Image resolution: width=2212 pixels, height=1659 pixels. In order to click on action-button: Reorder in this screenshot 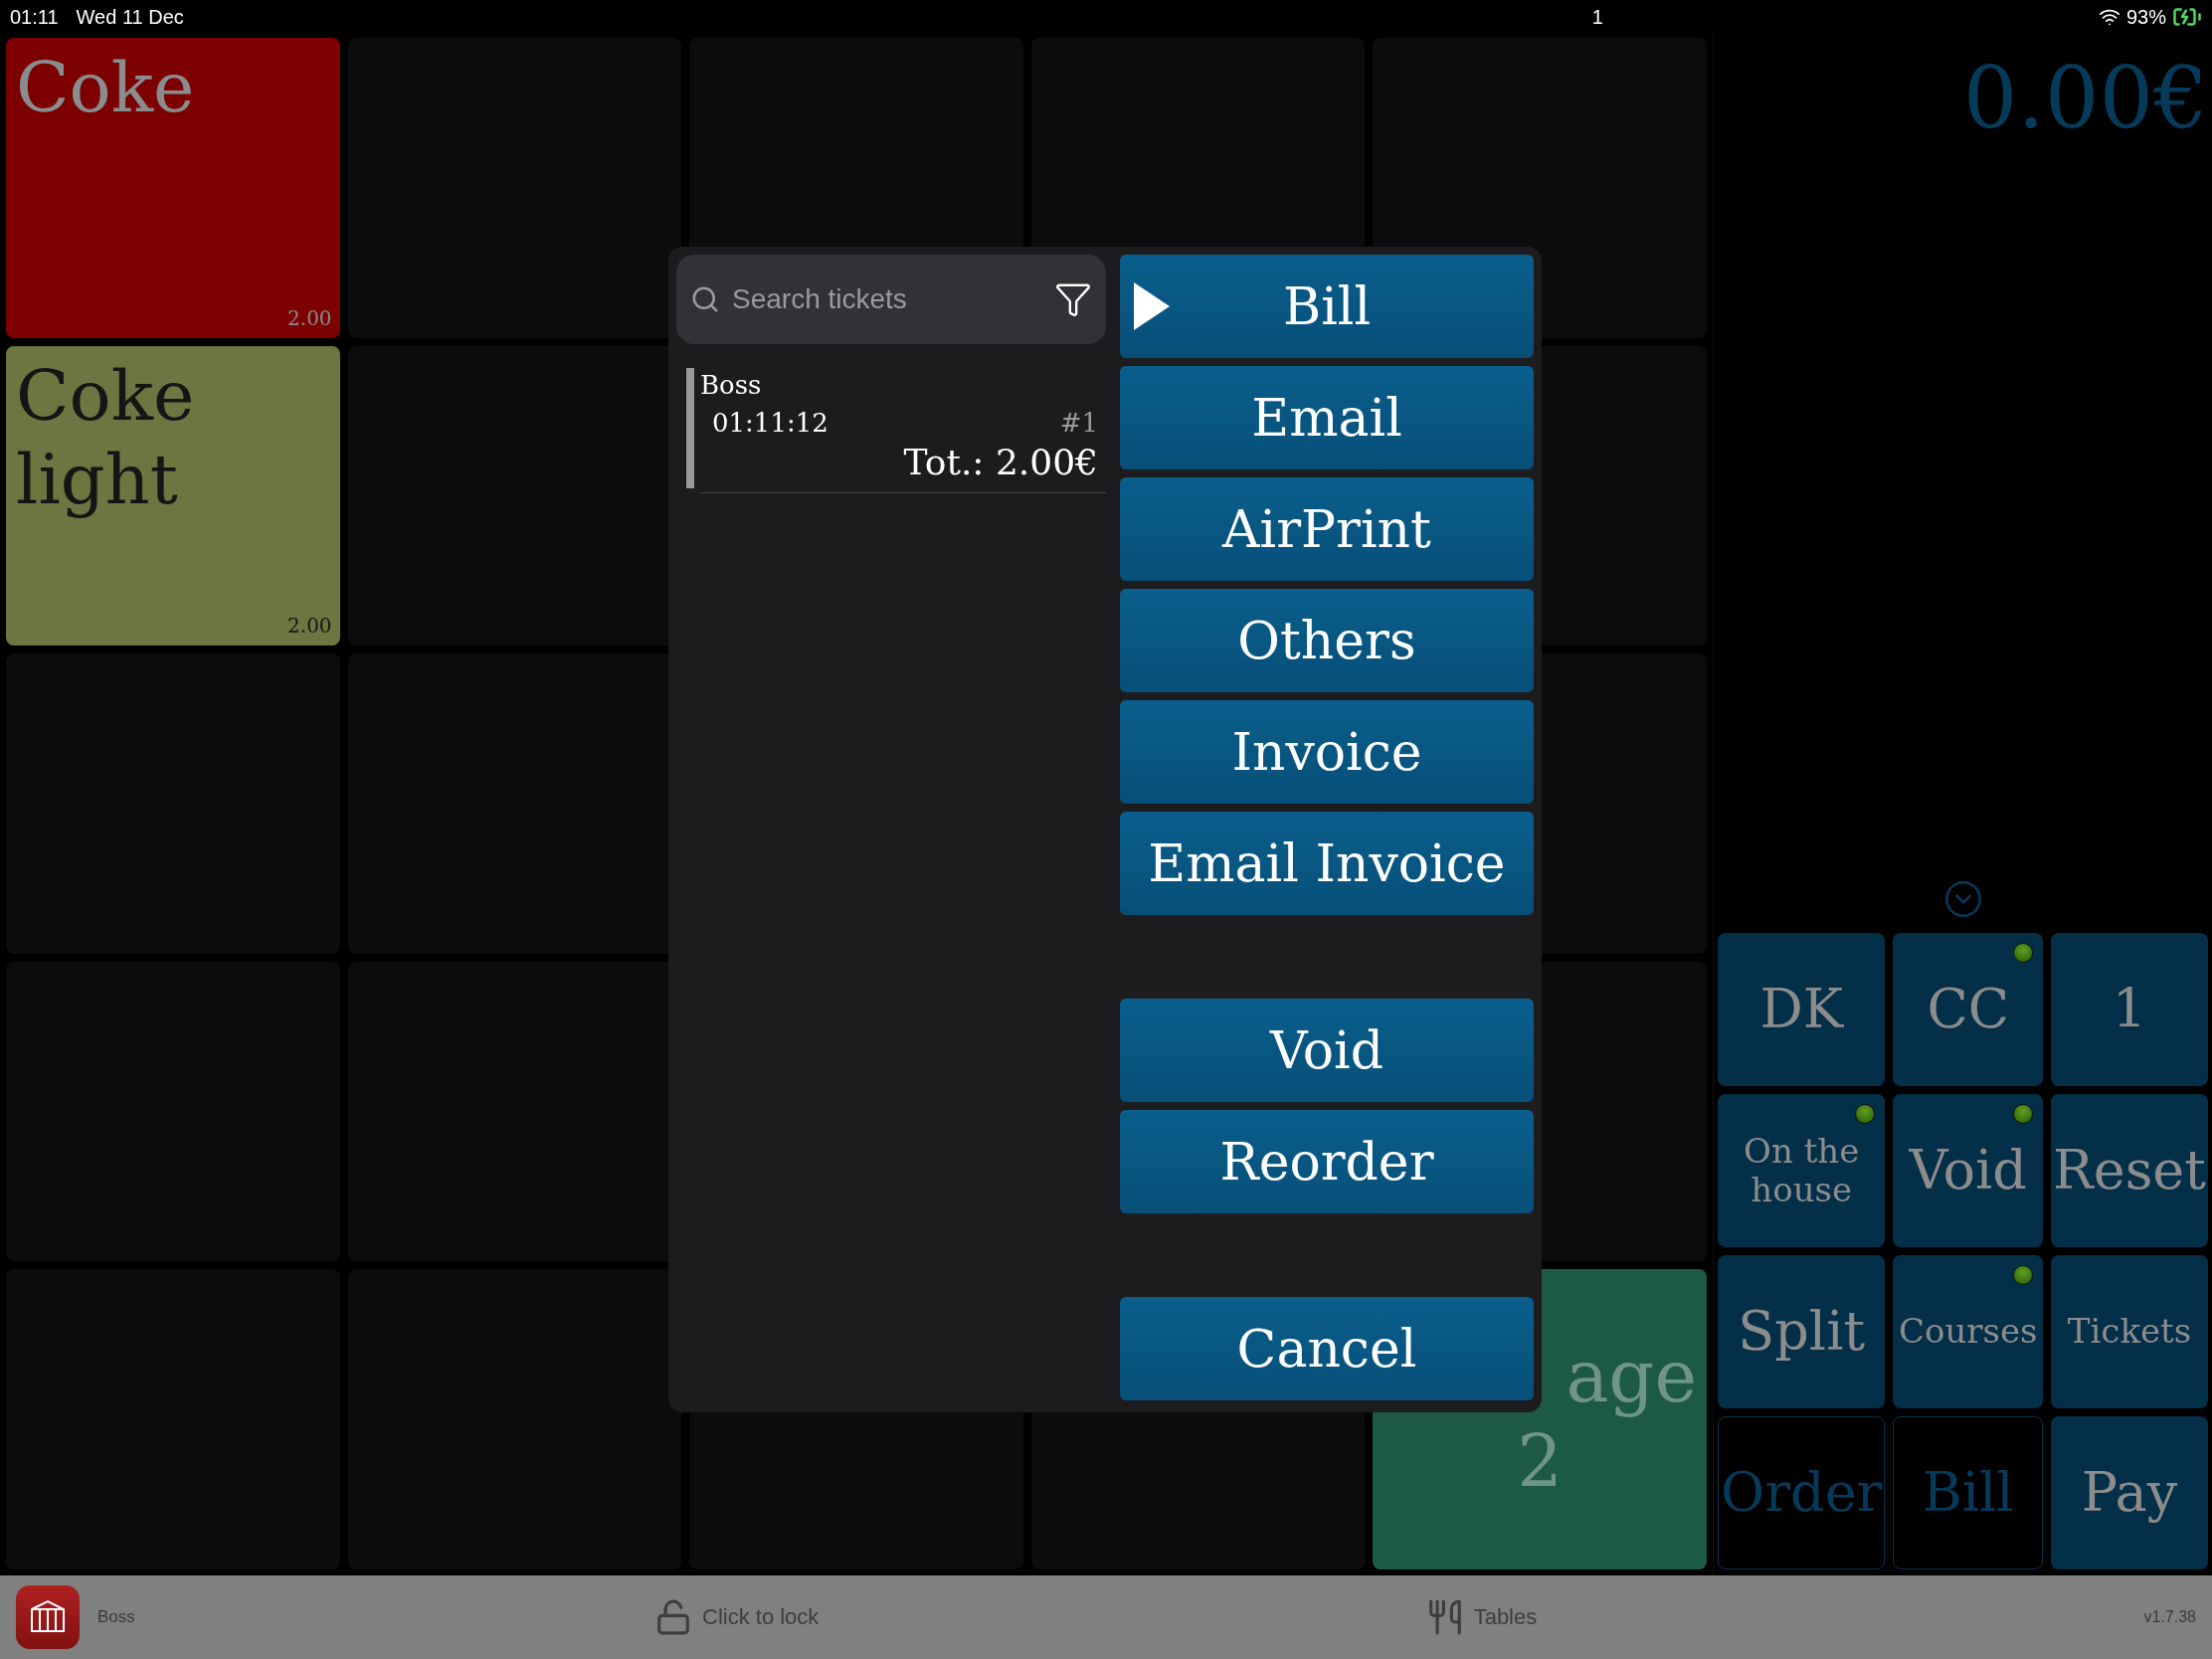, I will do `click(1327, 1161)`.